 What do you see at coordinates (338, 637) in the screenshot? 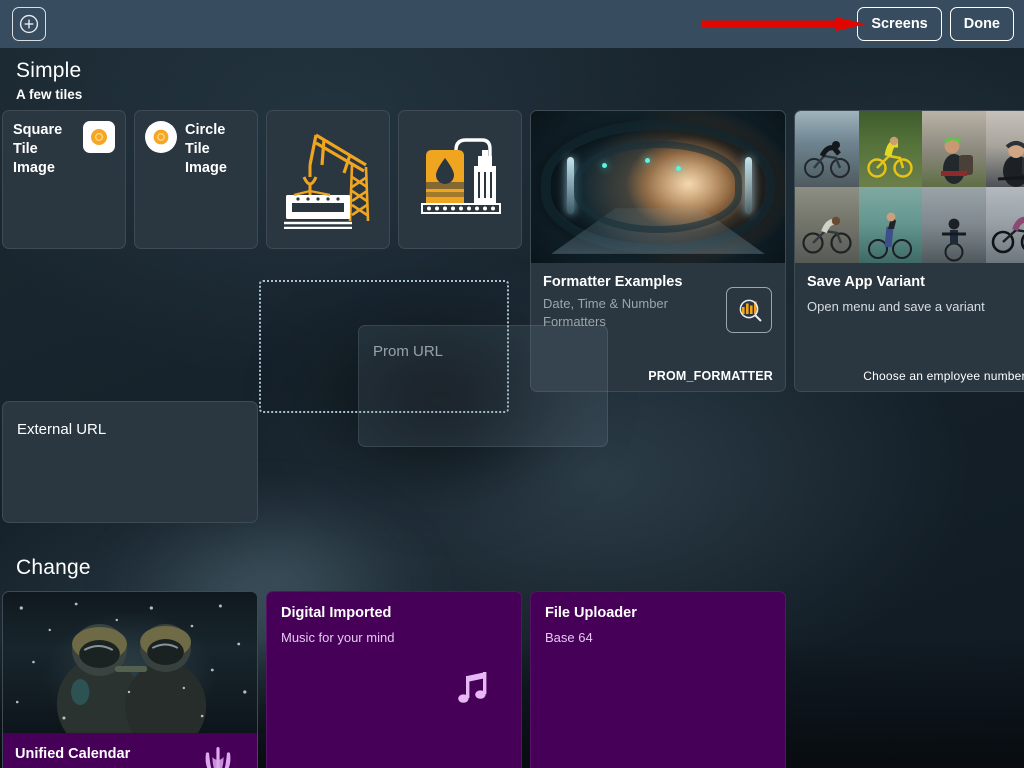
I see `tile-subtitle: Music for your mind` at bounding box center [338, 637].